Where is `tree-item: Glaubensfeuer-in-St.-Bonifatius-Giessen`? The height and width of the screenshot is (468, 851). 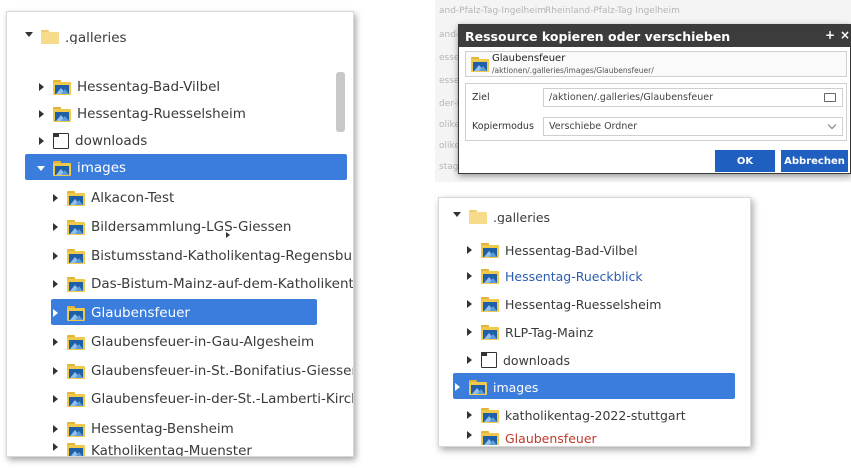 tree-item: Glaubensfeuer-in-St.-Bonifatius-Giessen is located at coordinates (202, 371).